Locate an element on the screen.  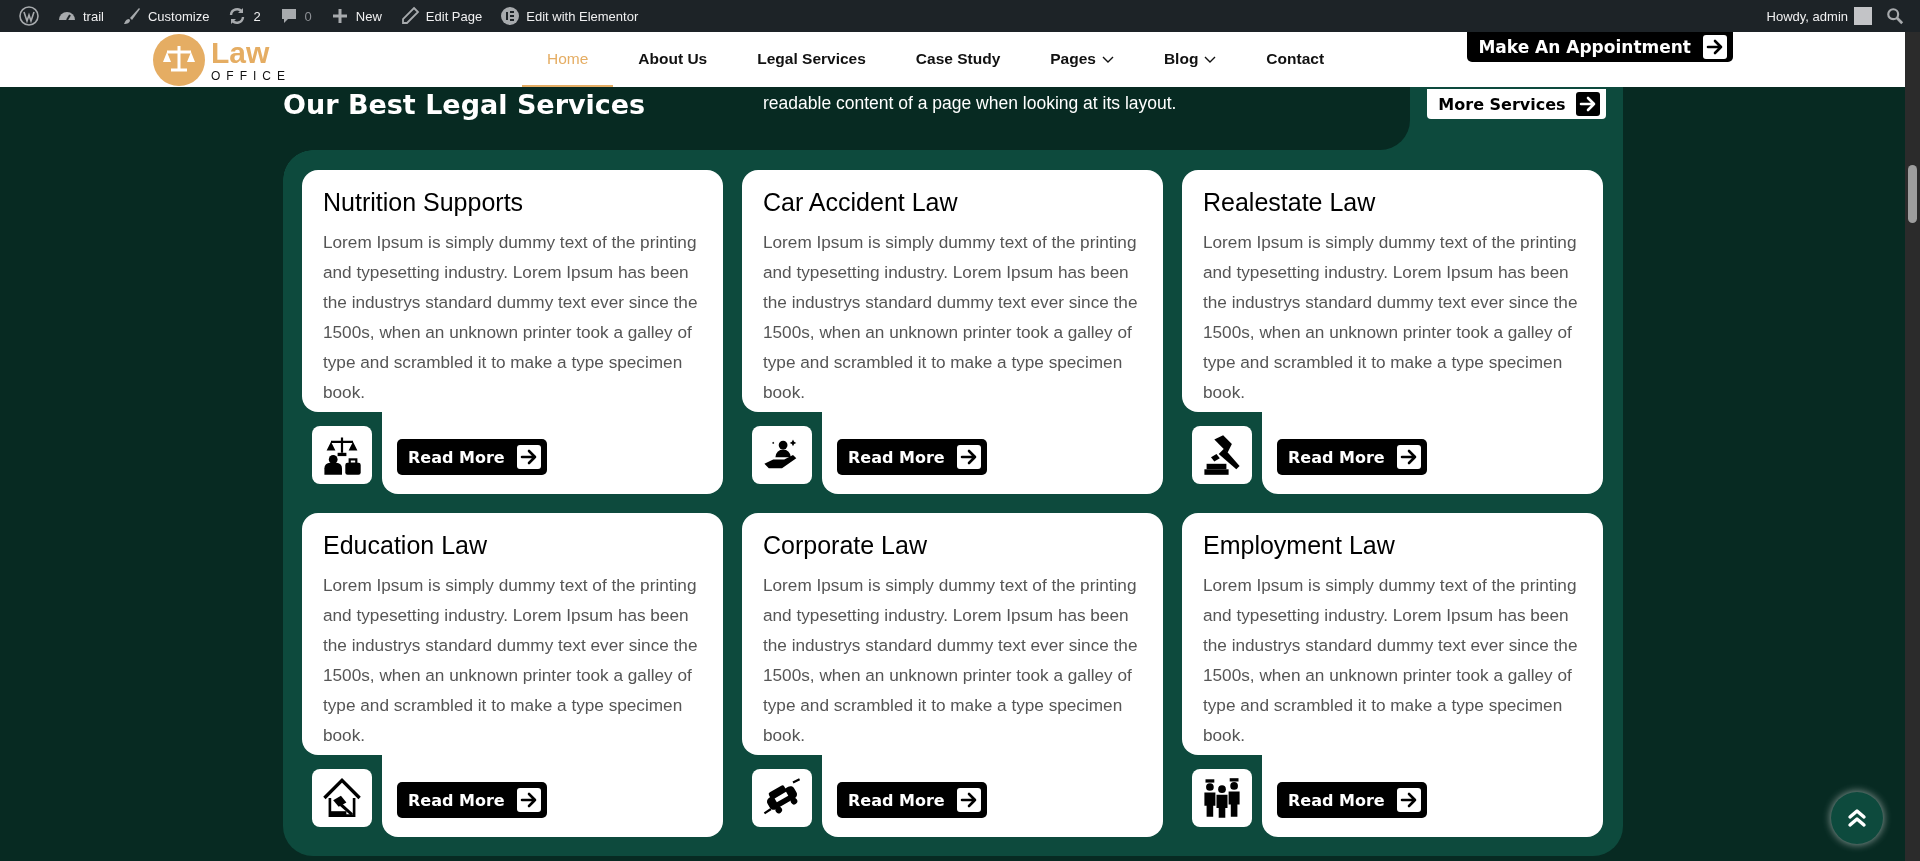
service-title: Nutrition Supports is located at coordinates (424, 202).